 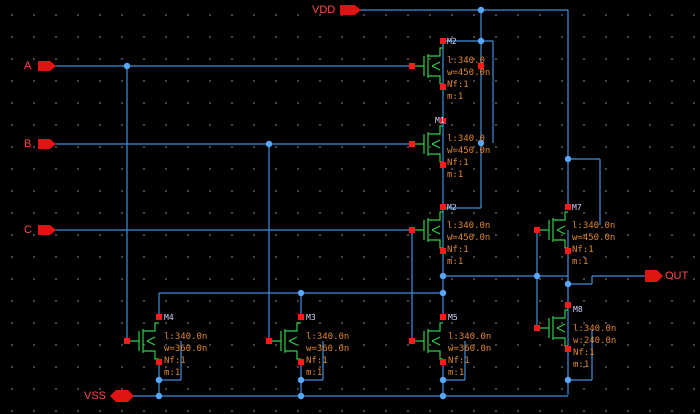 I want to click on pmos-m7-symbol, so click(x=552, y=229).